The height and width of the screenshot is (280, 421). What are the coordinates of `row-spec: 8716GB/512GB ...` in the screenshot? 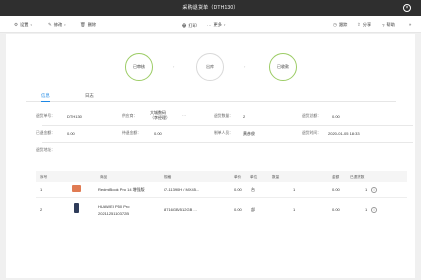 It's located at (180, 209).